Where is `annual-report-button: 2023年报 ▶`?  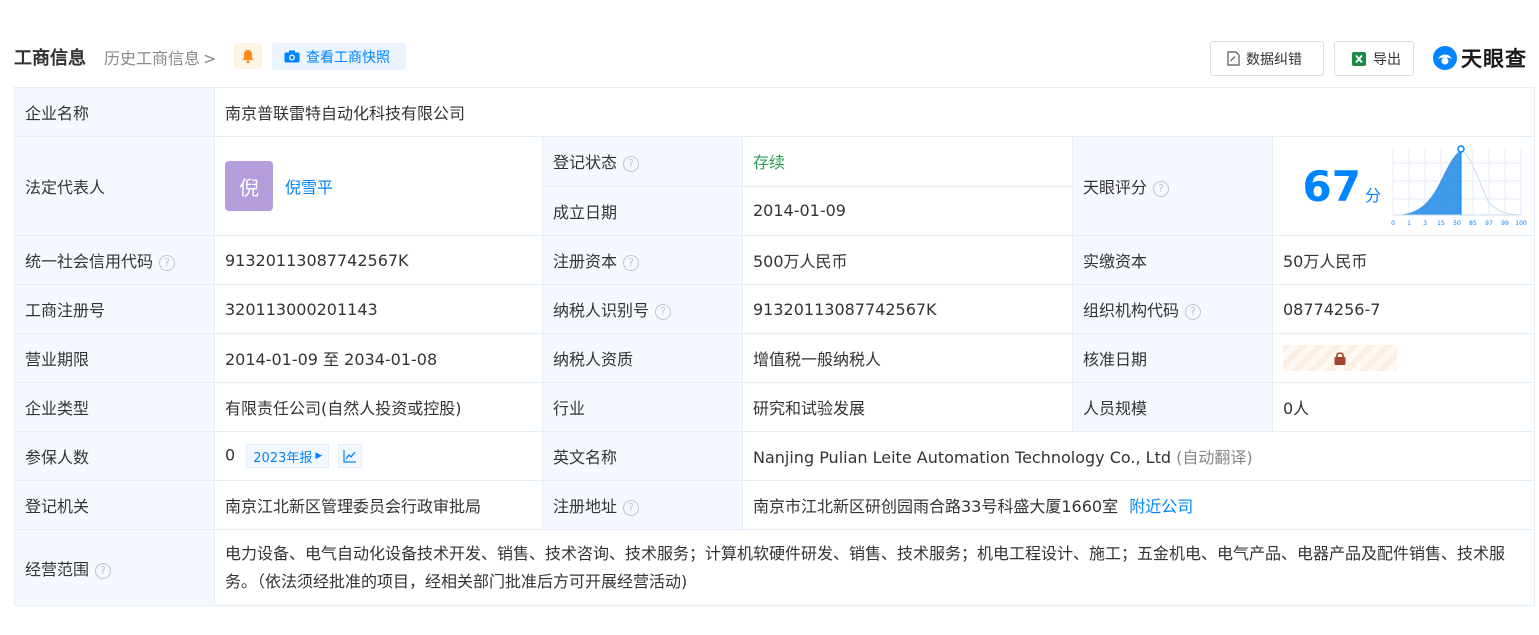 annual-report-button: 2023年报 ▶ is located at coordinates (288, 456).